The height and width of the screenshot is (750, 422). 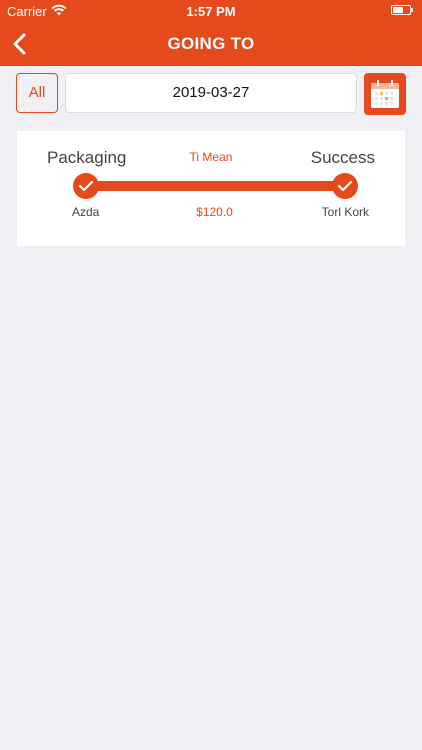 I want to click on progress-track, so click(x=215, y=186).